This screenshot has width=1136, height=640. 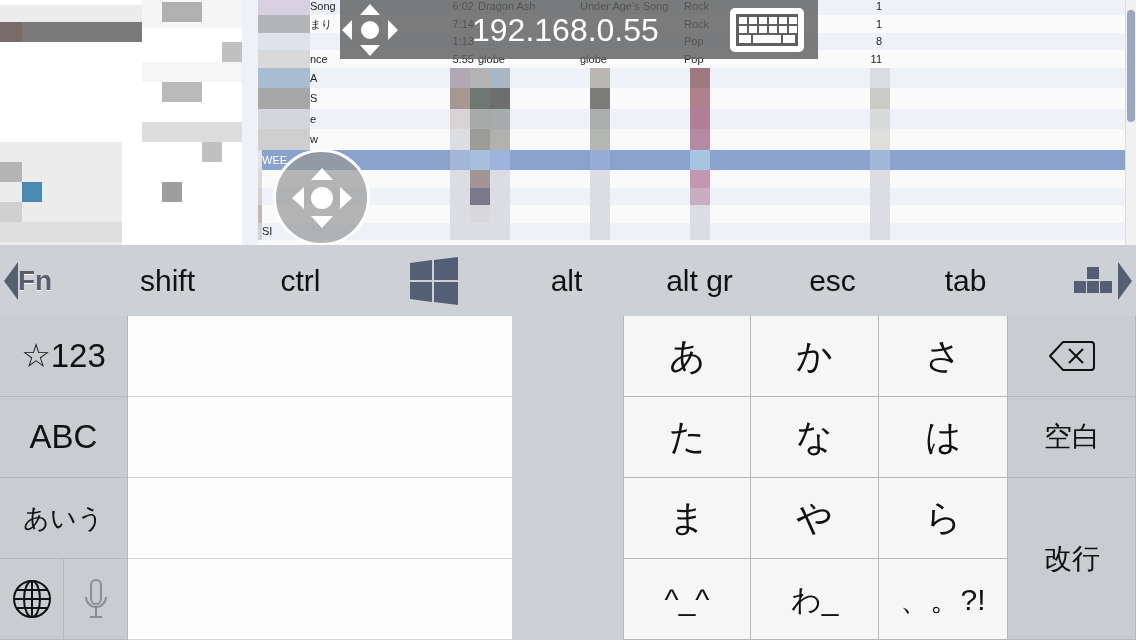 I want to click on table-cell: w, so click(x=314, y=139).